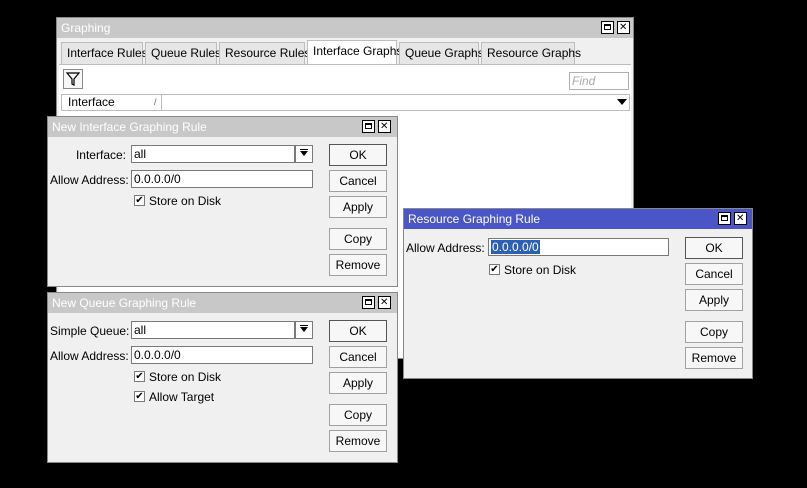  I want to click on interface-select: all, so click(213, 154).